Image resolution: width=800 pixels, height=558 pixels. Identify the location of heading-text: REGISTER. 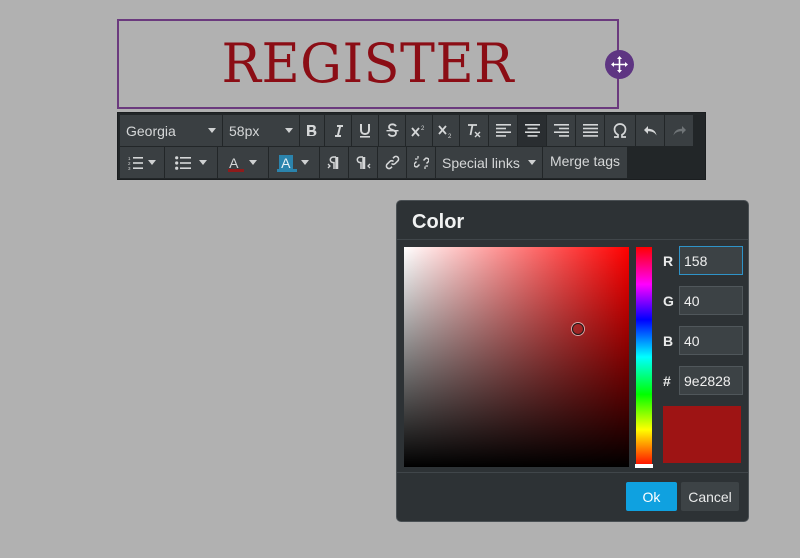
(368, 64).